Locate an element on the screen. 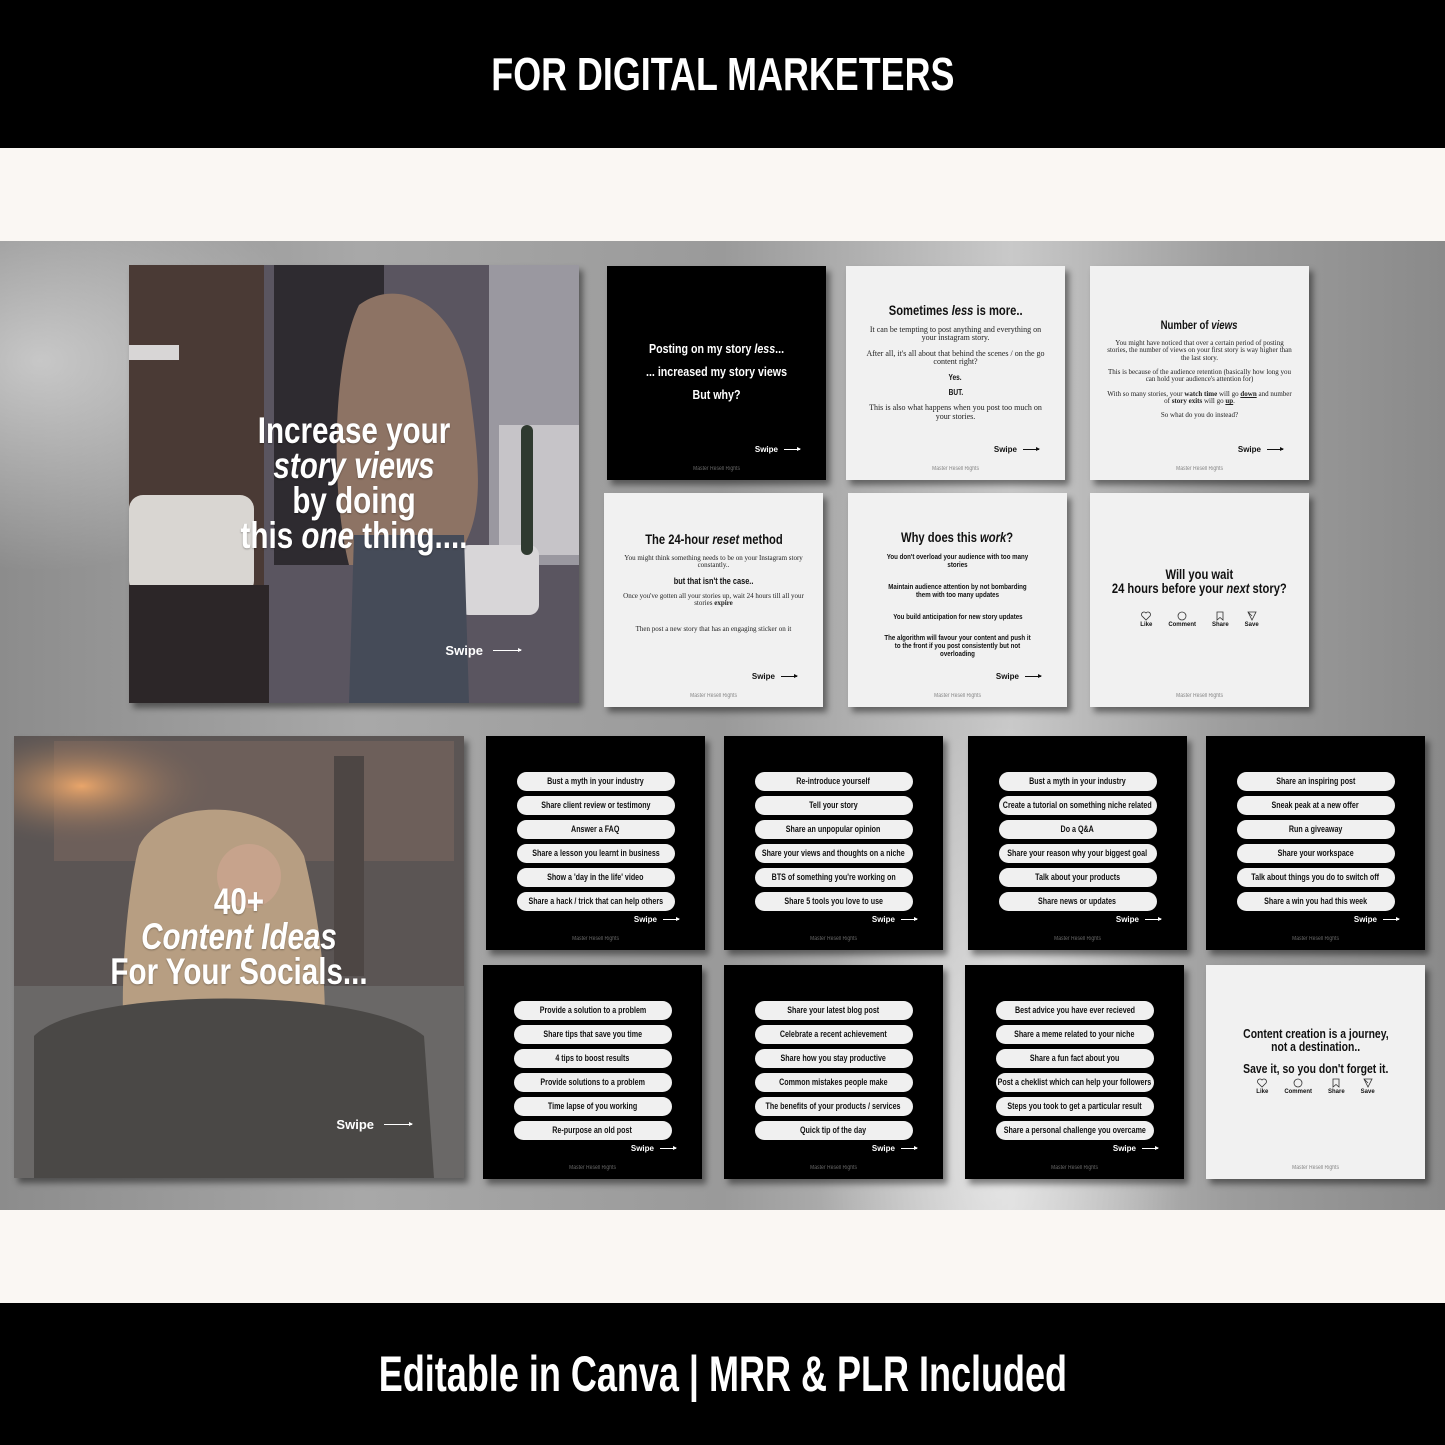  idea-text: Share an inspiring post is located at coordinates (1315, 781).